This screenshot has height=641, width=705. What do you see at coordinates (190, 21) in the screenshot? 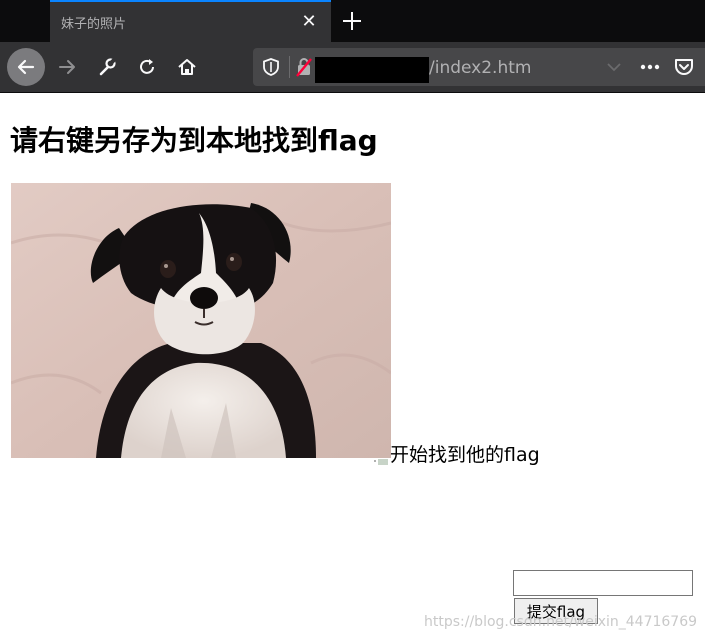
I see `active-tab: 妹子的照片 ✕` at bounding box center [190, 21].